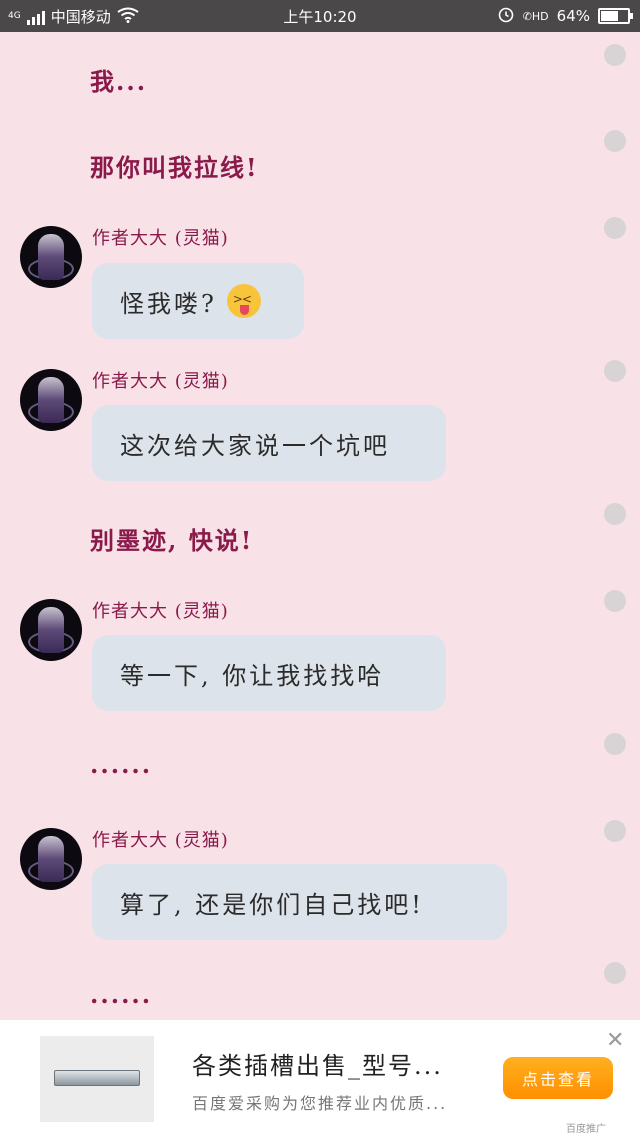 The width and height of the screenshot is (640, 1138). I want to click on call-hd-icon: ✆HD, so click(535, 16).